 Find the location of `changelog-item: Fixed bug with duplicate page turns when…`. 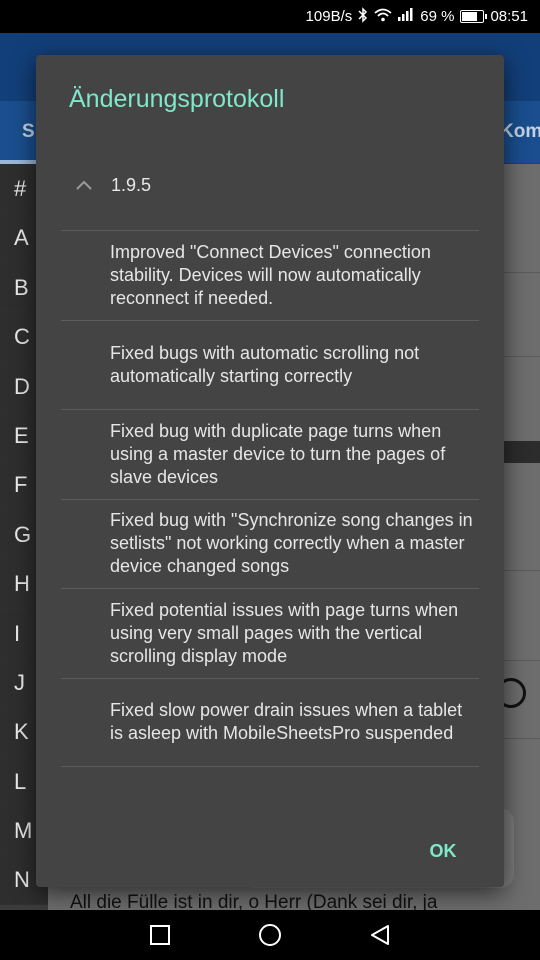

changelog-item: Fixed bug with duplicate page turns when… is located at coordinates (270, 454).